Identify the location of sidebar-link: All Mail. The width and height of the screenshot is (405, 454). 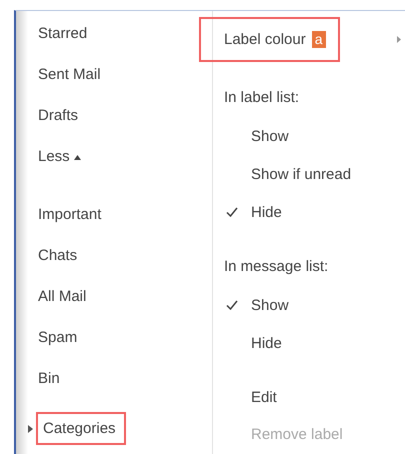
(66, 296).